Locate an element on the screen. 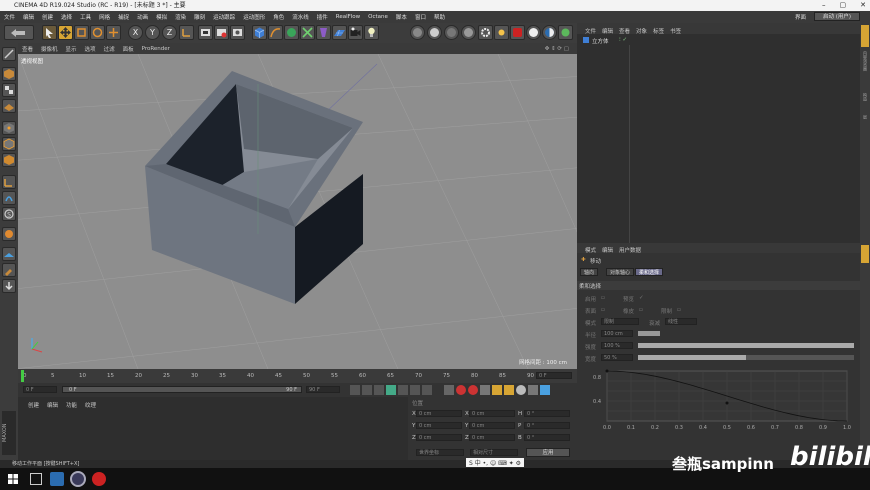  menu-select: 选择 is located at coordinates (66, 17).